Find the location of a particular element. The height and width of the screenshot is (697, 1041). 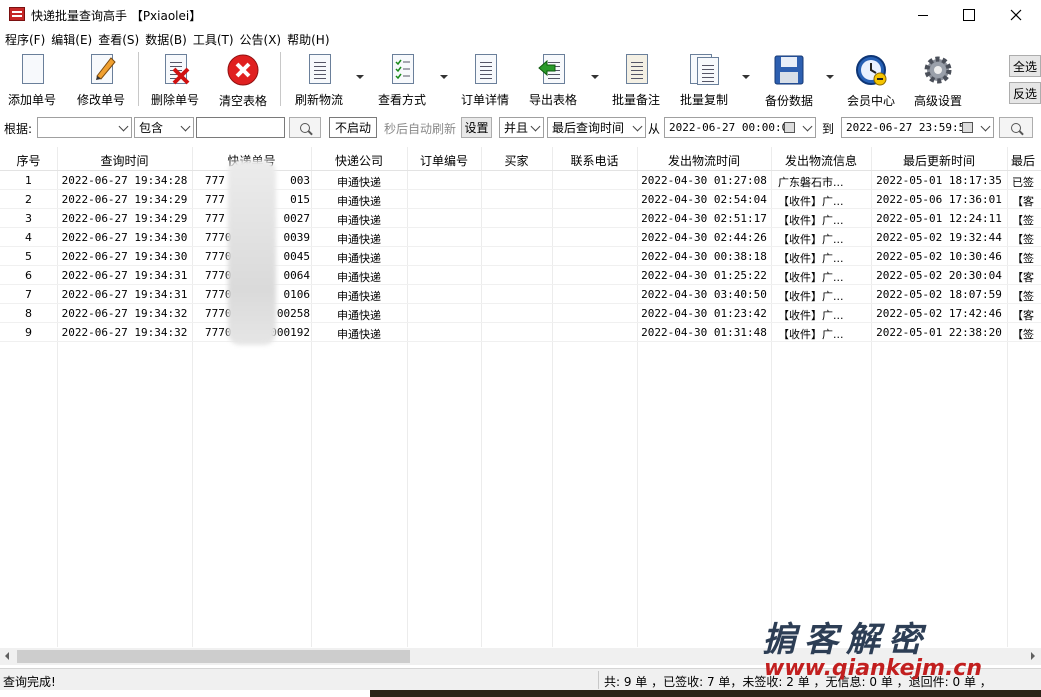

scroll-right-icon is located at coordinates (1033, 656).